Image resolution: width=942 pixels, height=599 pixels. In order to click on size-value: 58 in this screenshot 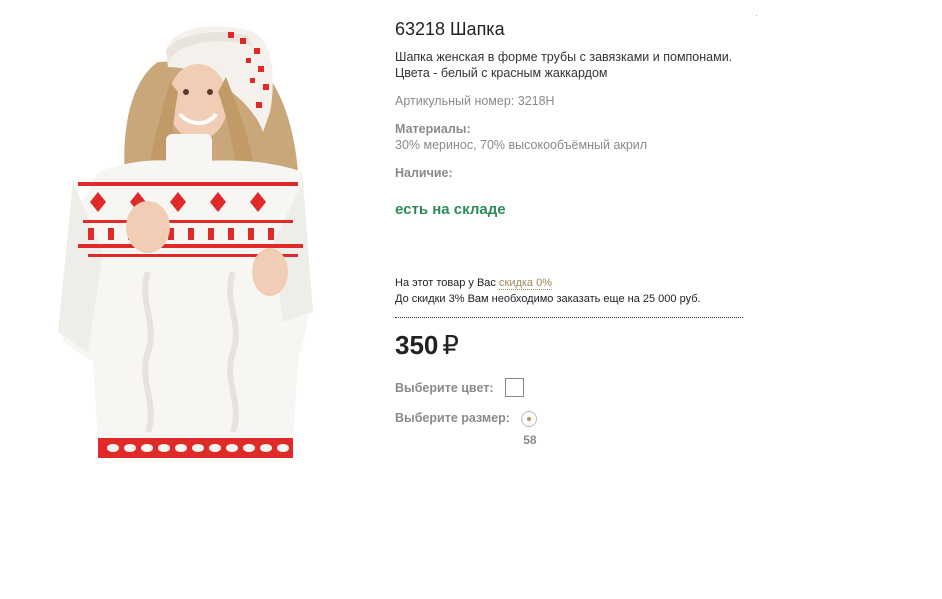, I will do `click(530, 440)`.